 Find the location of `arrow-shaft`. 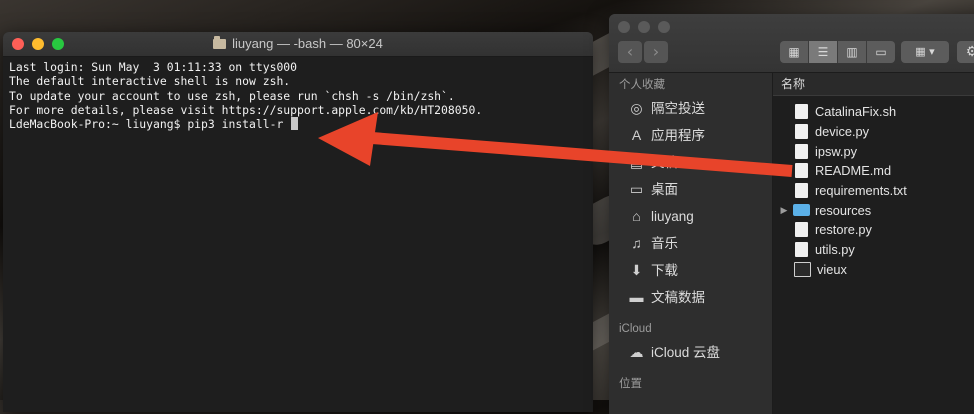

arrow-shaft is located at coordinates (582, 154).